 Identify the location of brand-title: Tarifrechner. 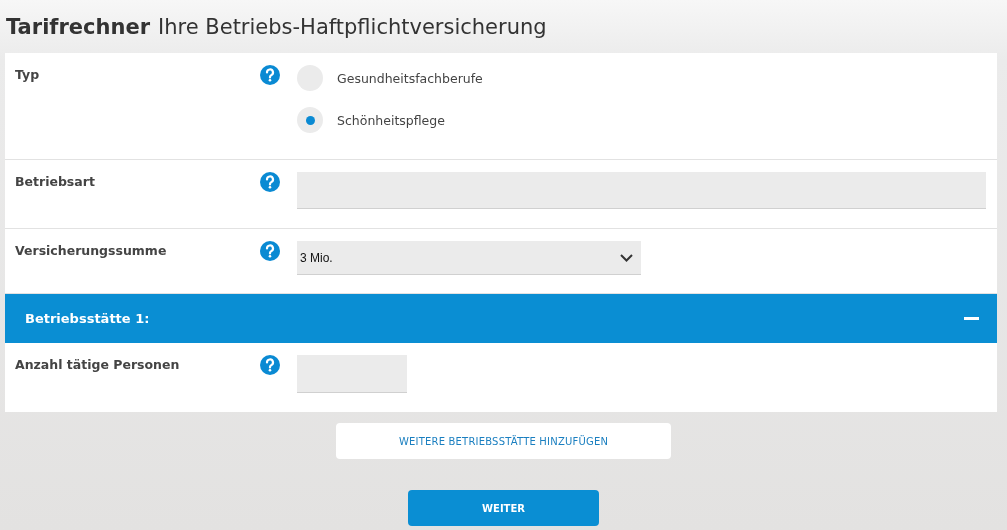
(78, 26).